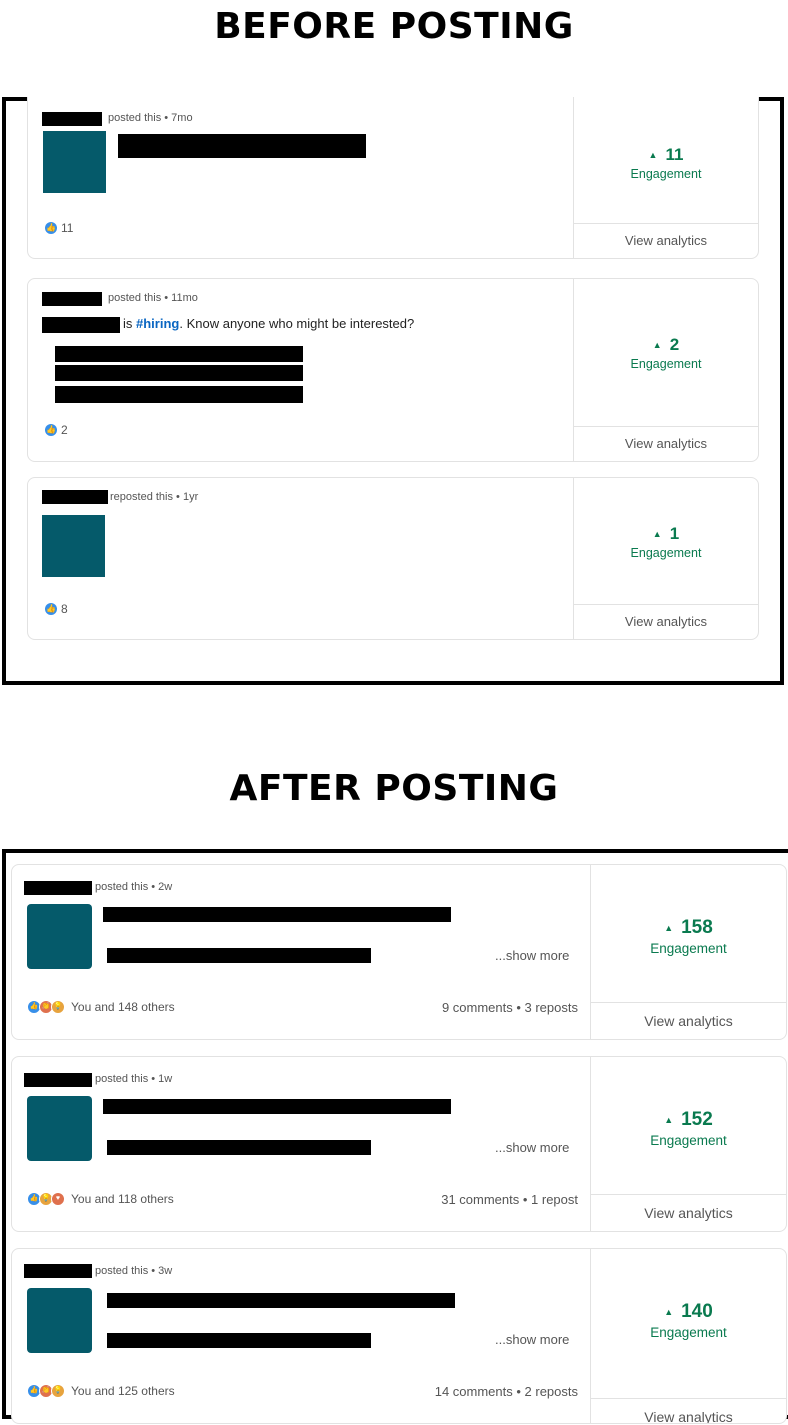 The image size is (788, 1425). What do you see at coordinates (506, 1391) in the screenshot?
I see `comments-reposts: 14 comments • 2 reposts` at bounding box center [506, 1391].